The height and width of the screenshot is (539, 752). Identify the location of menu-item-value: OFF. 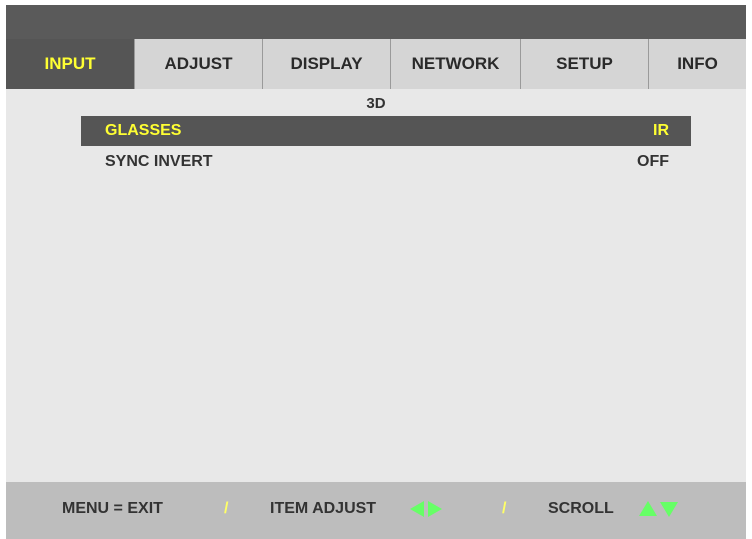
(653, 161).